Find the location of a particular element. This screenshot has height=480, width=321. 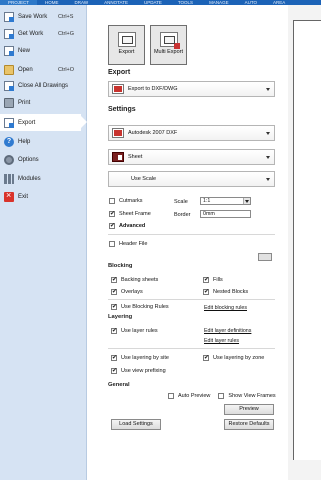

sidebar-item-help: ? Help is located at coordinates (43, 141).